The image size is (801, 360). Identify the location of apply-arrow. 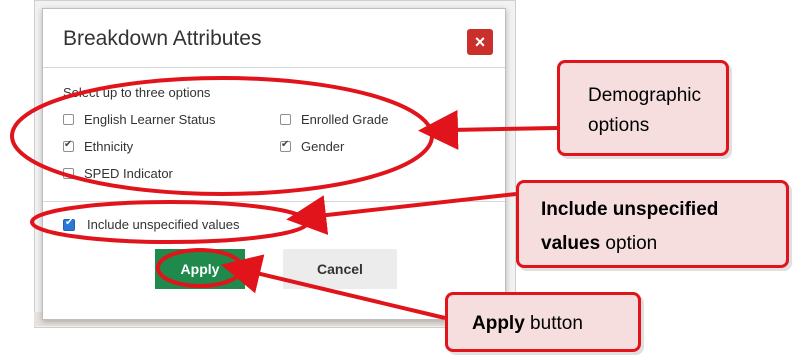
(333, 287).